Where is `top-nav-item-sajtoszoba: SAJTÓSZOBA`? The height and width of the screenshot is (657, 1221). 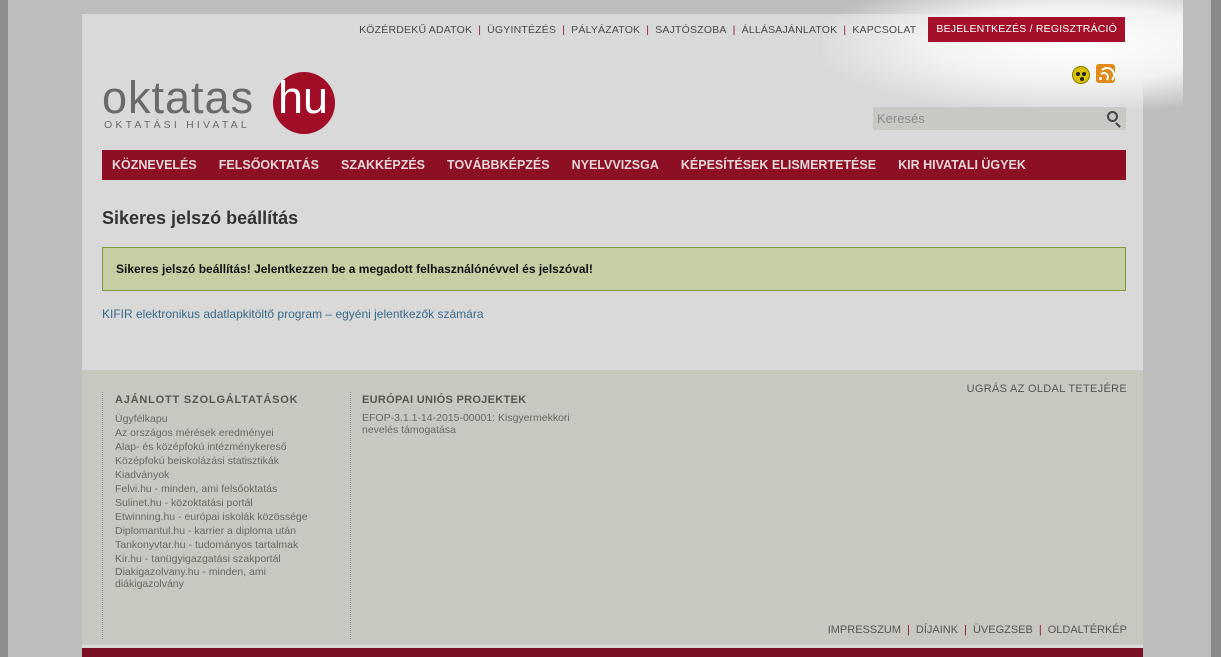 top-nav-item-sajtoszoba: SAJTÓSZOBA is located at coordinates (690, 30).